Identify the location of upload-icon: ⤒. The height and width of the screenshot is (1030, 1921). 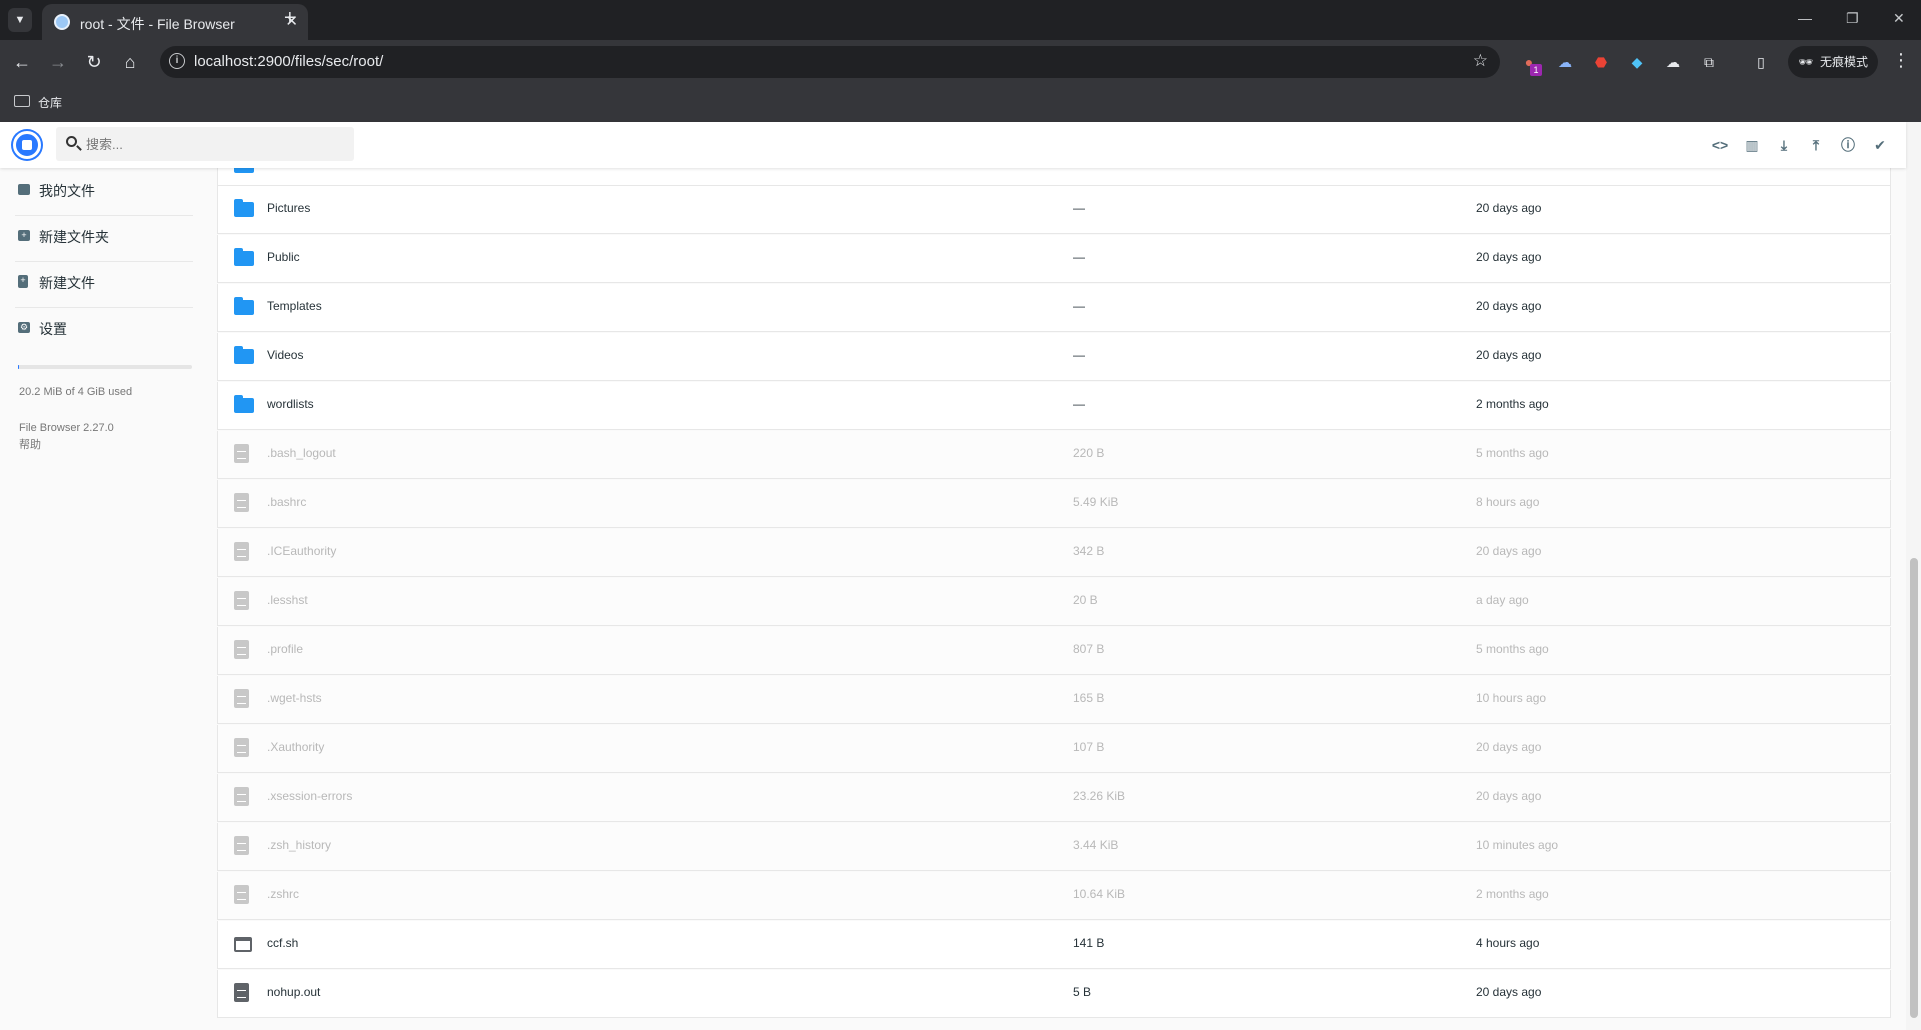
(1816, 145).